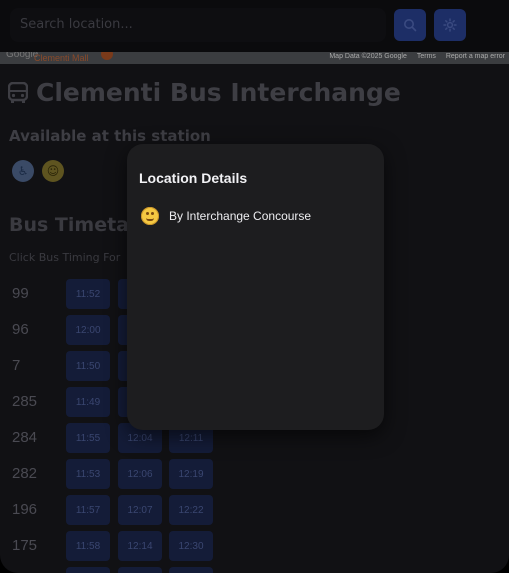 Image resolution: width=509 pixels, height=573 pixels. Describe the element at coordinates (150, 216) in the screenshot. I see `face-icon` at that location.